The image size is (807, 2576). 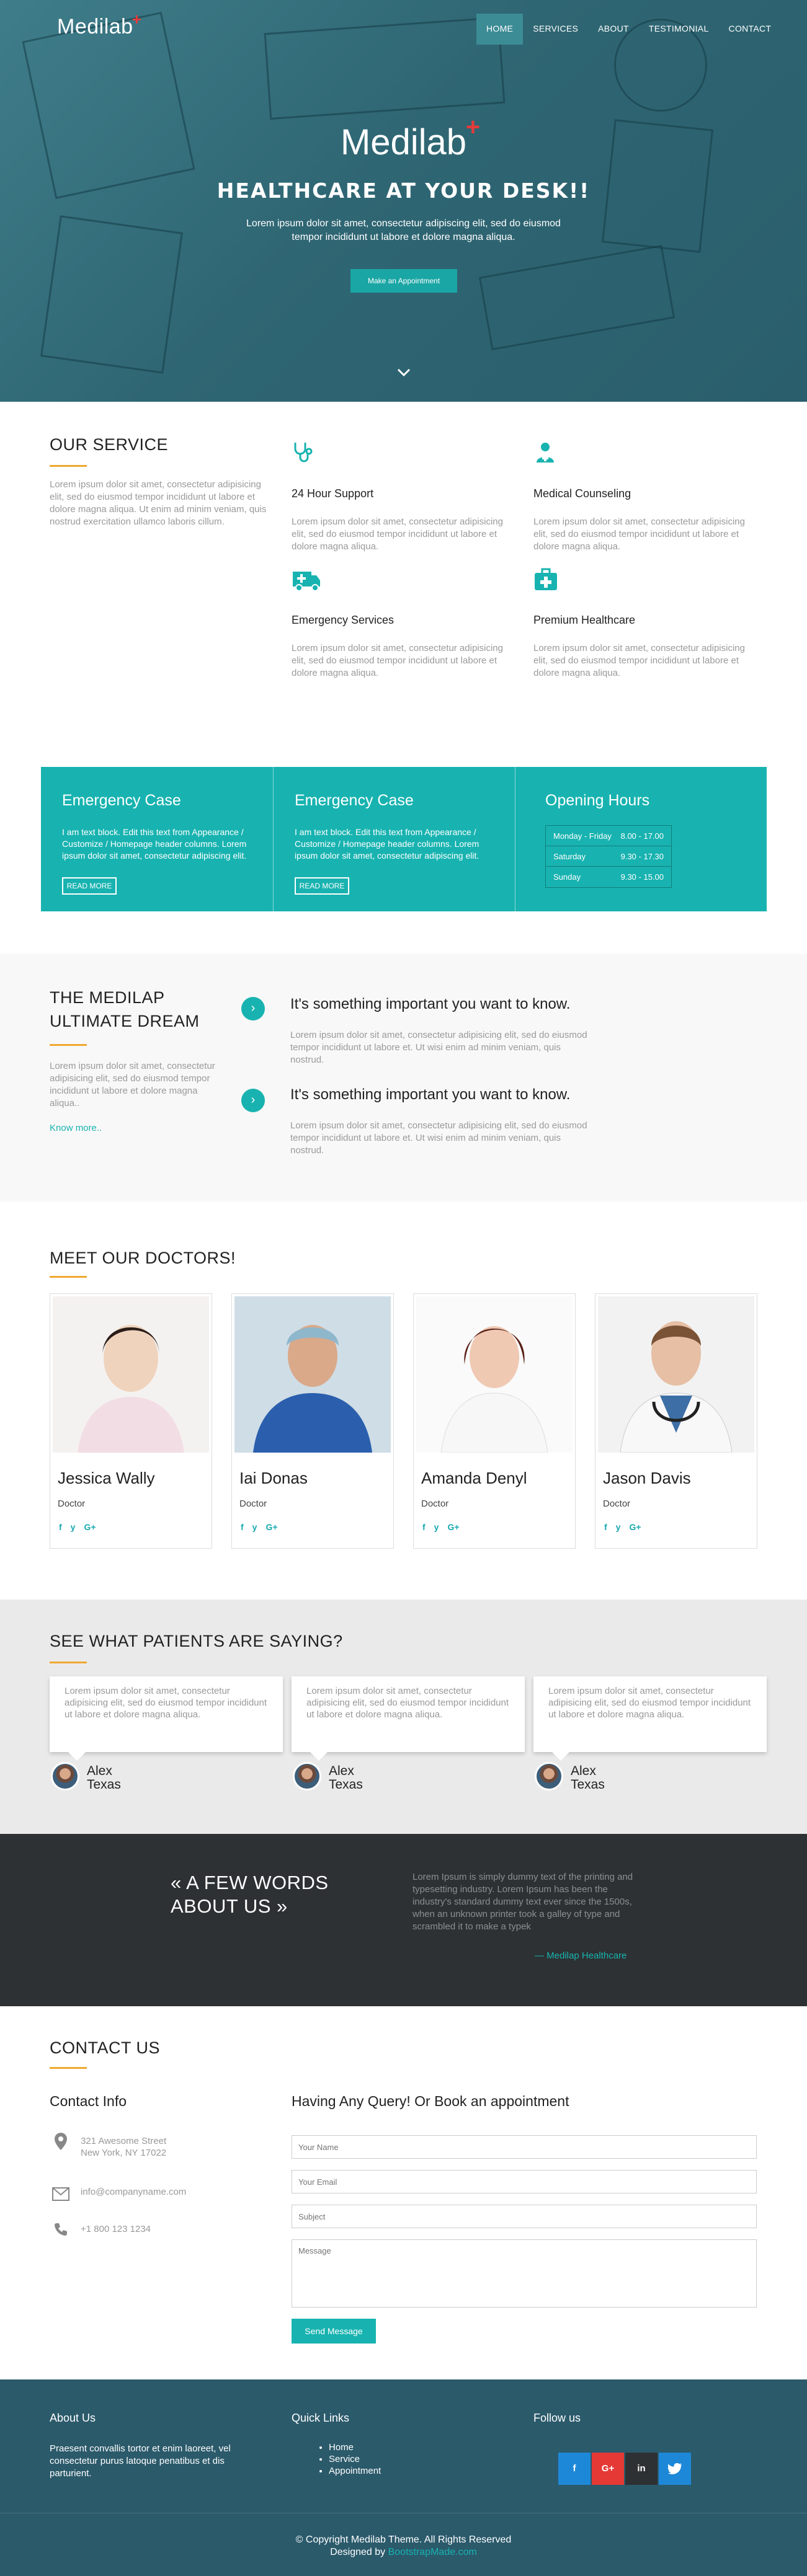 I want to click on hours-time: 9.30 - 17.30, so click(x=642, y=856).